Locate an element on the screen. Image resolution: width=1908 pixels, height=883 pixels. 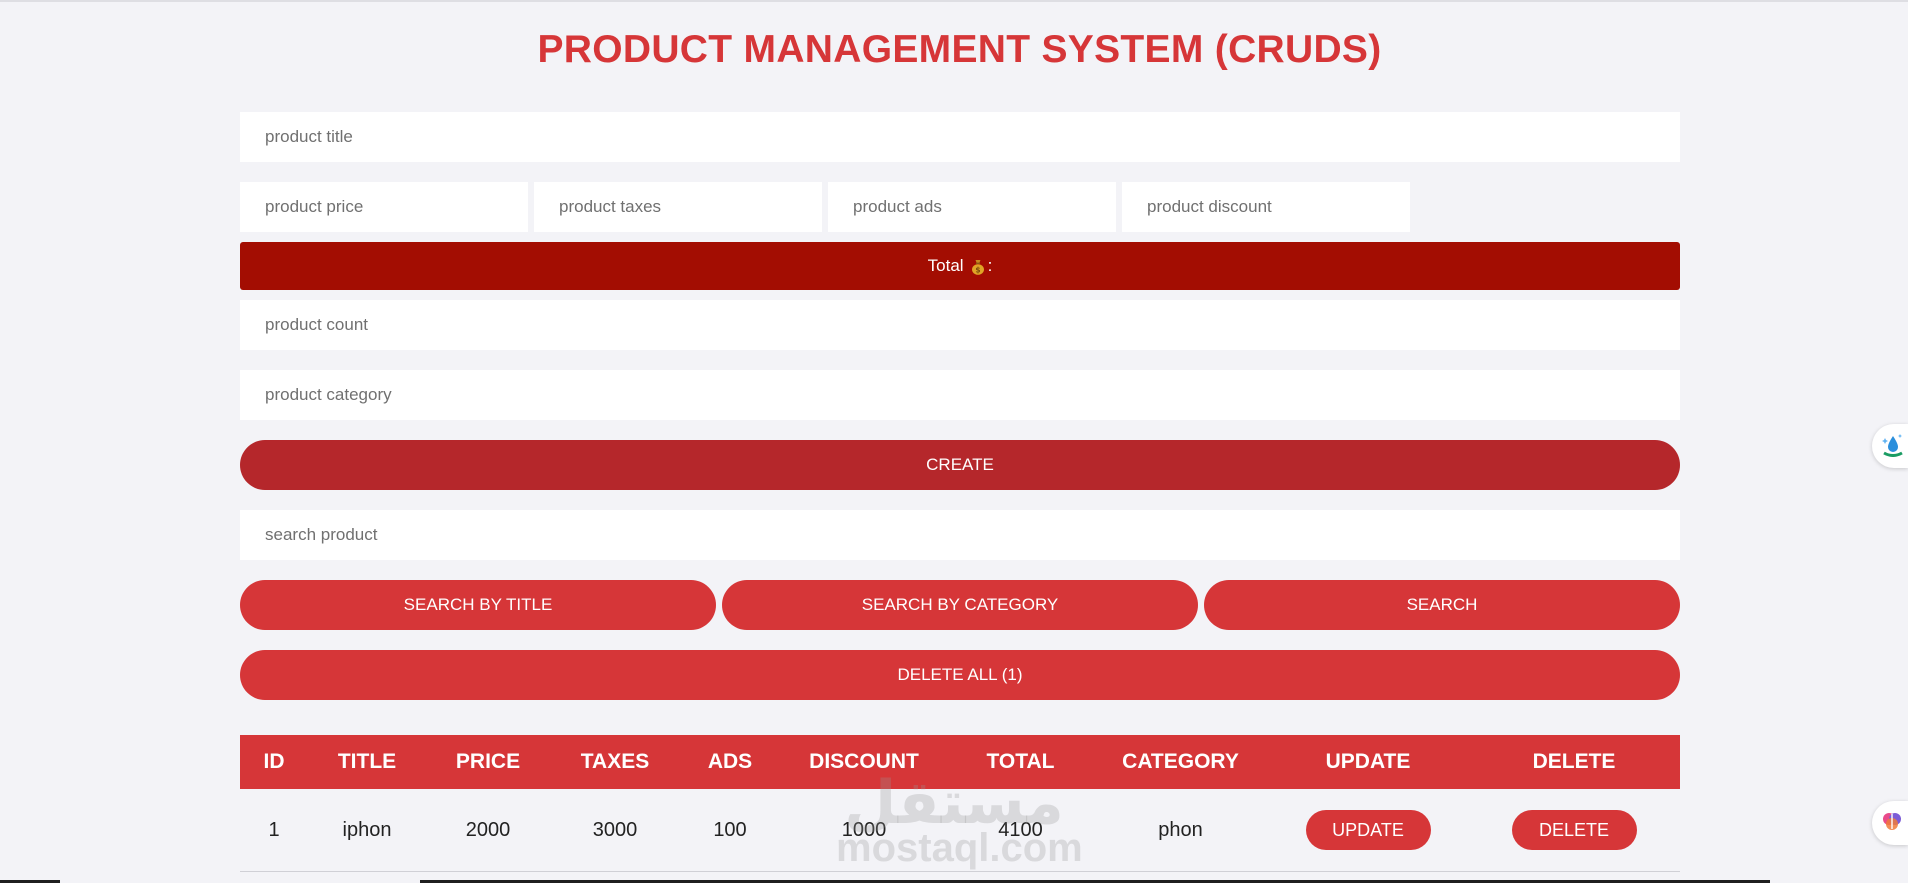
header-ads: ADS is located at coordinates (730, 761).